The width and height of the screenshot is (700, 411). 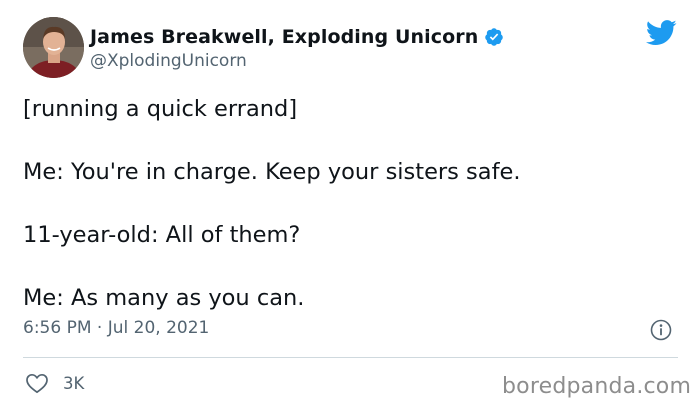 I want to click on avatar-photo, so click(x=53, y=47).